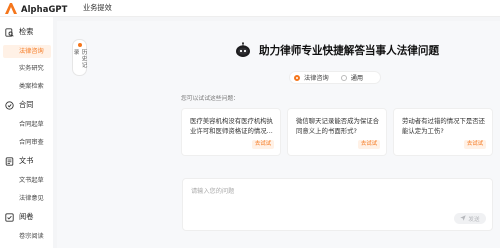 The height and width of the screenshot is (248, 500). I want to click on sidebar-item-contract-draft: 合同起草, so click(27, 124).